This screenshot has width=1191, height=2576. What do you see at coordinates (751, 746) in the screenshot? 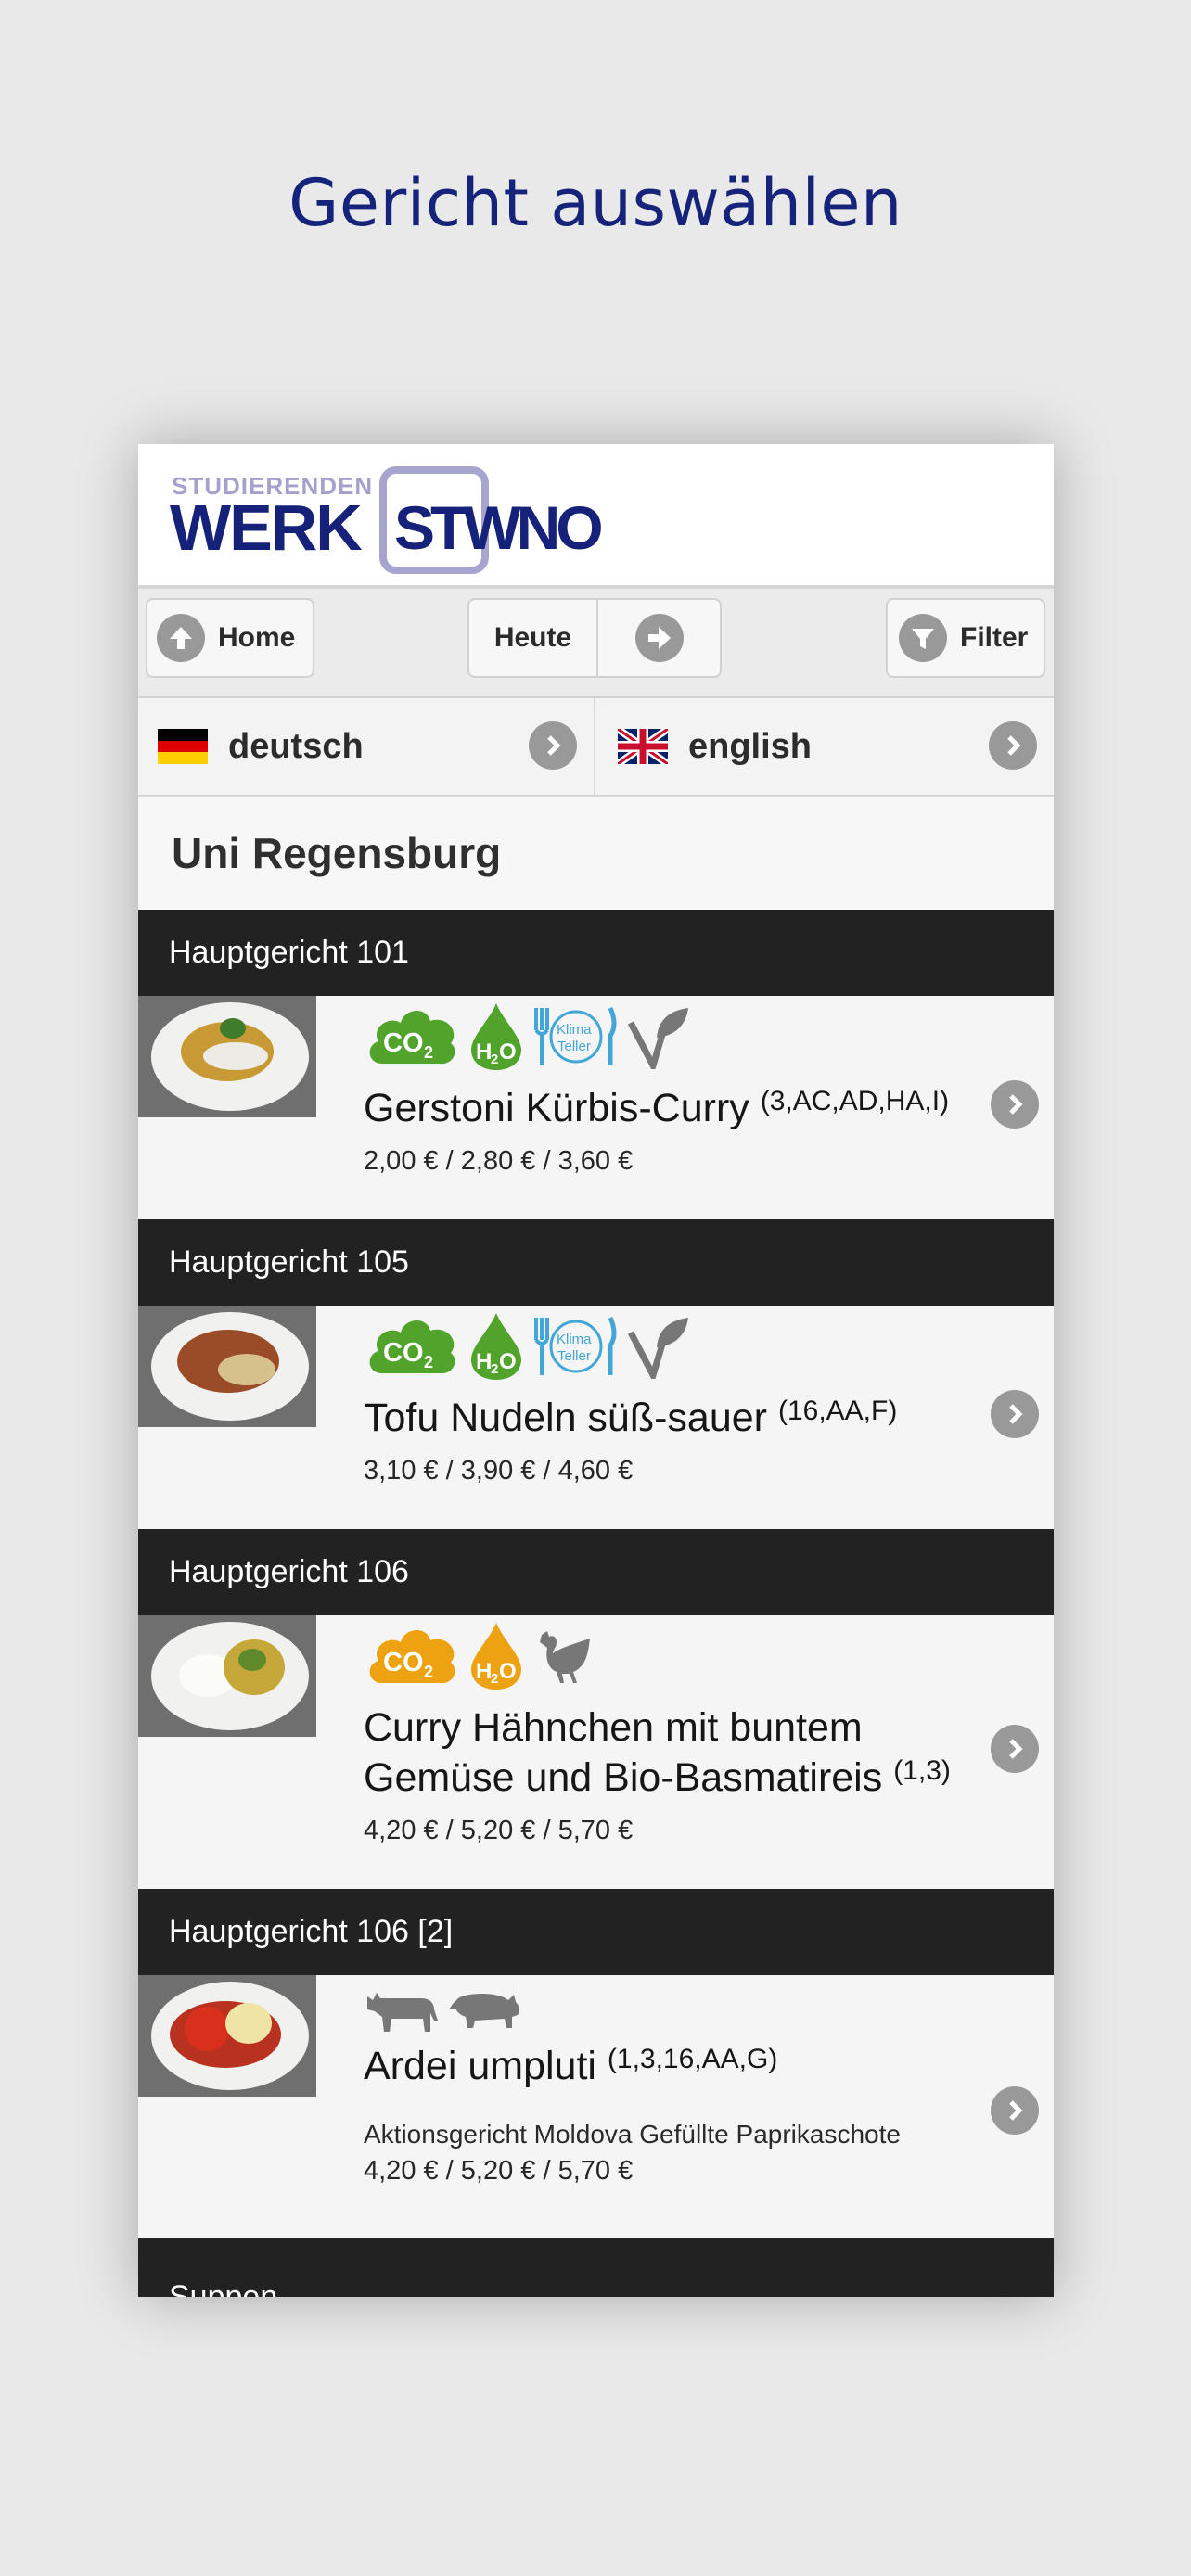
I see `english-label: english` at bounding box center [751, 746].